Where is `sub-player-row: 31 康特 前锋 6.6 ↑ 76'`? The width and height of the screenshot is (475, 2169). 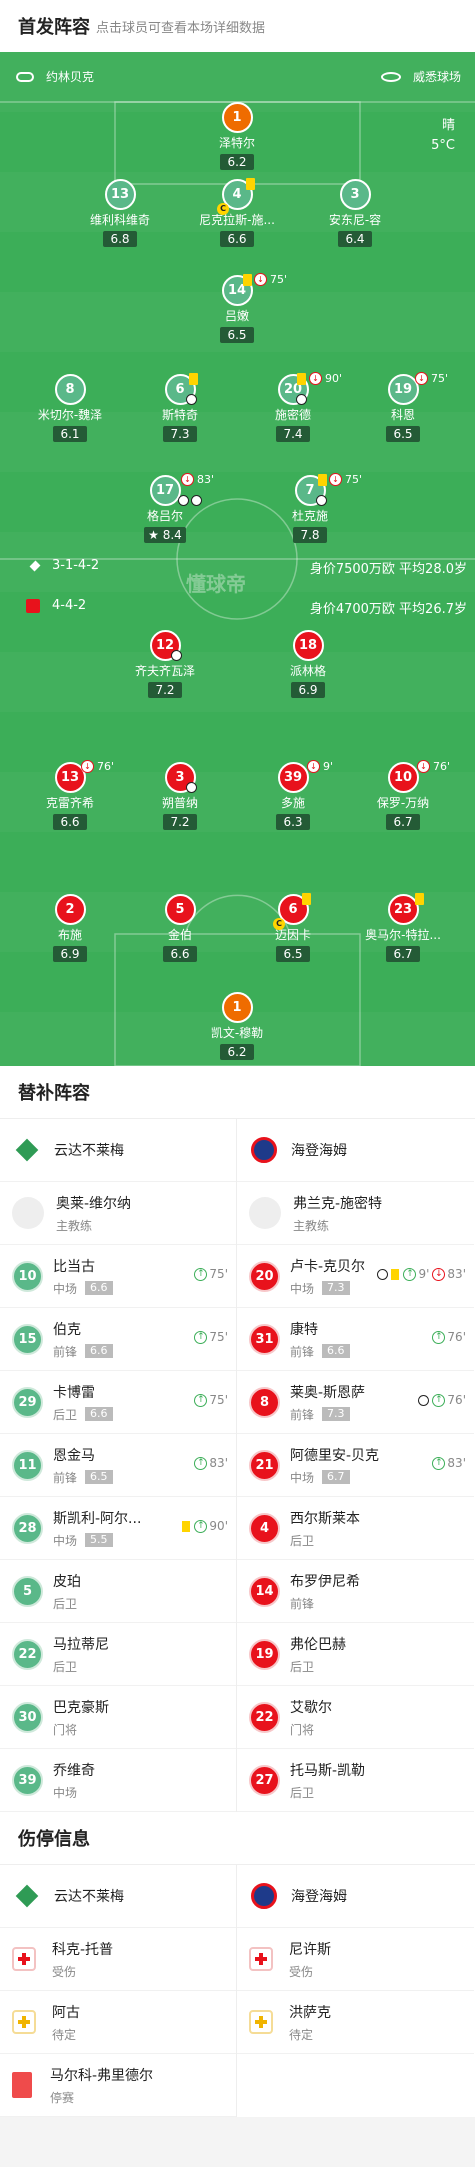
sub-player-row: 31 康特 前锋 6.6 ↑ 76' is located at coordinates (355, 1339).